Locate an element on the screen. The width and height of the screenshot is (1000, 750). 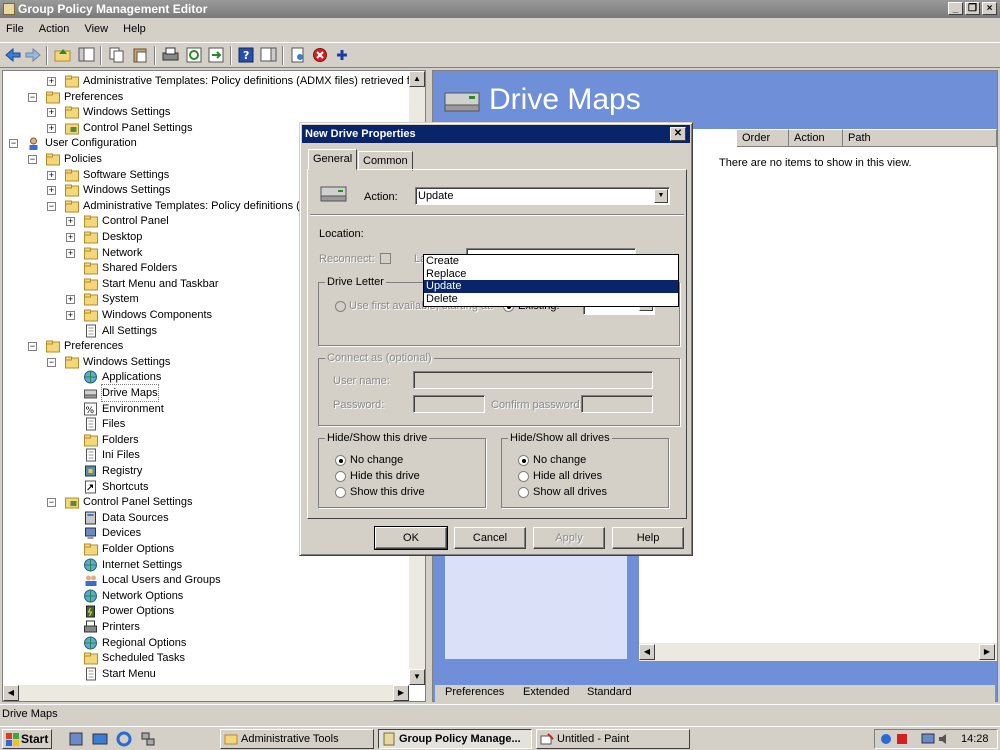
menu-view: View is located at coordinates (96, 29).